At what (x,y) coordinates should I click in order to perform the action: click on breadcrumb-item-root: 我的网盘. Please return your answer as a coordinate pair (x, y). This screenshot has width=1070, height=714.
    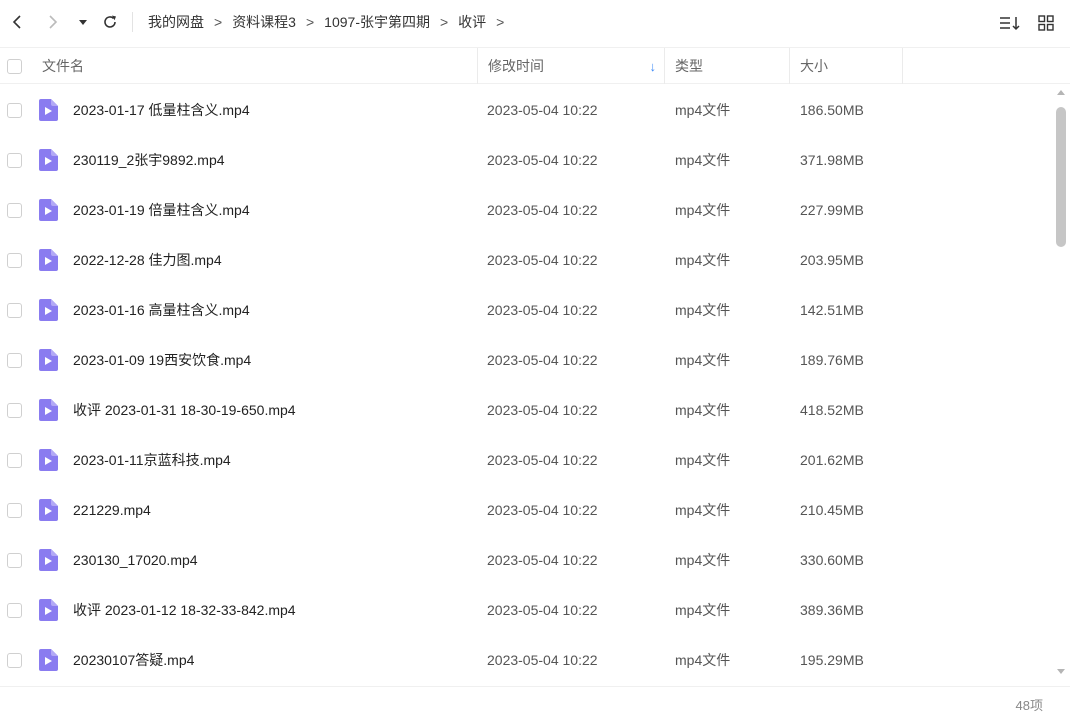
    Looking at the image, I should click on (176, 22).